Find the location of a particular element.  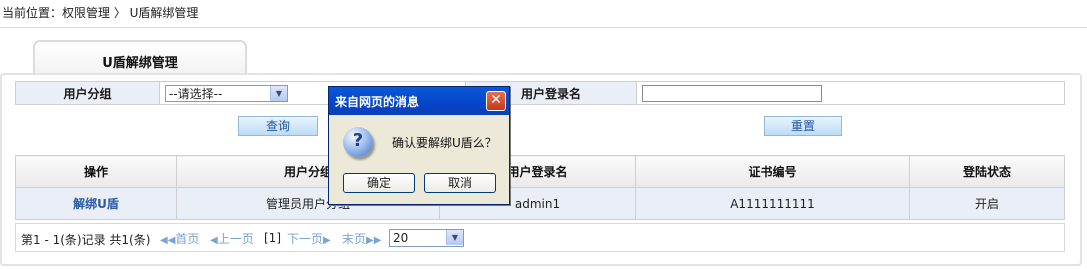

cell-status: 开启 is located at coordinates (987, 203).